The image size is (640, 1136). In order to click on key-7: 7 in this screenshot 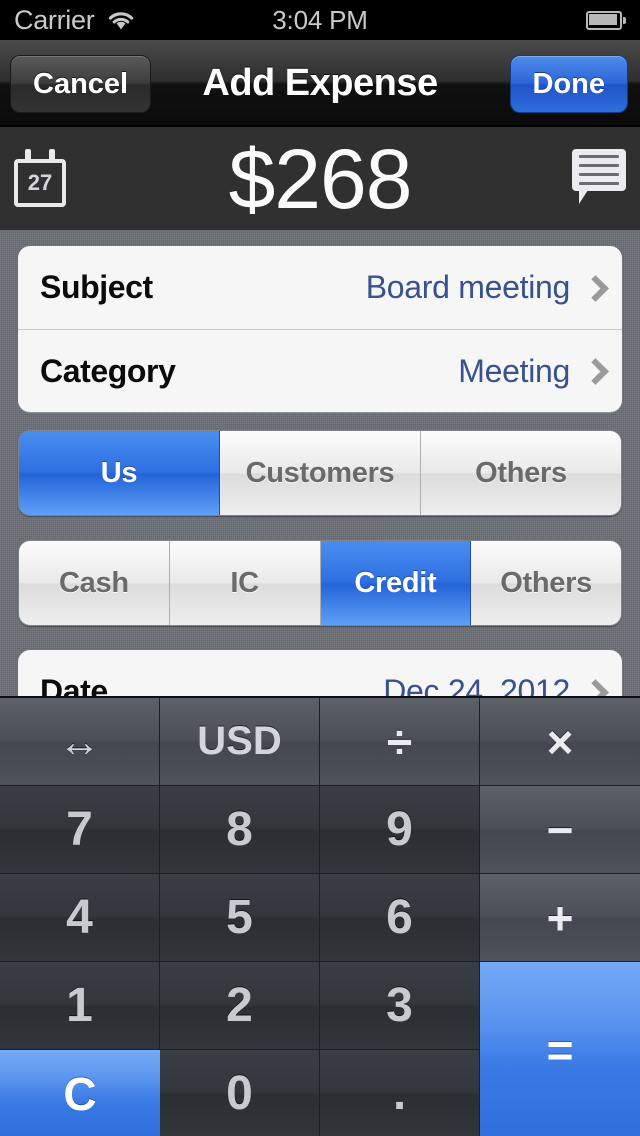, I will do `click(80, 830)`.